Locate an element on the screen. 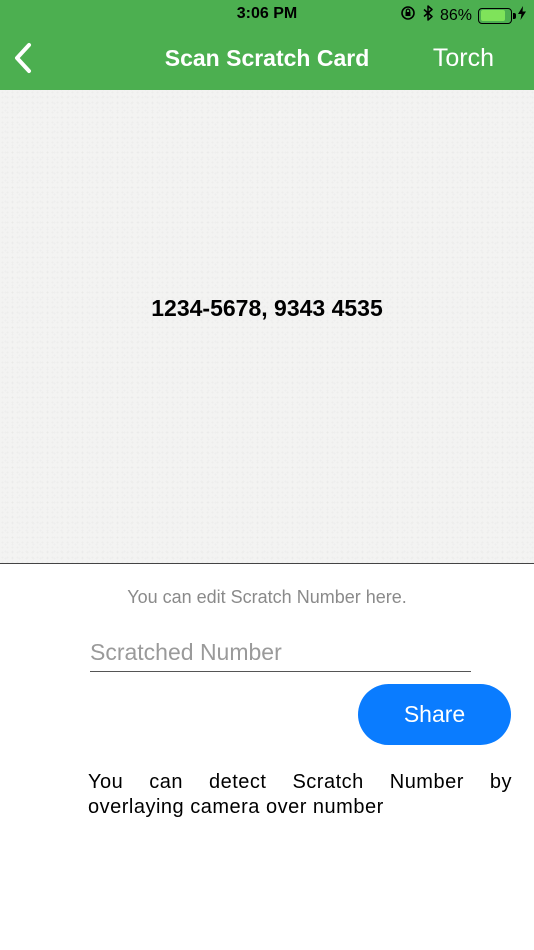 This screenshot has width=534, height=950. torch-button: Torch is located at coordinates (463, 58).